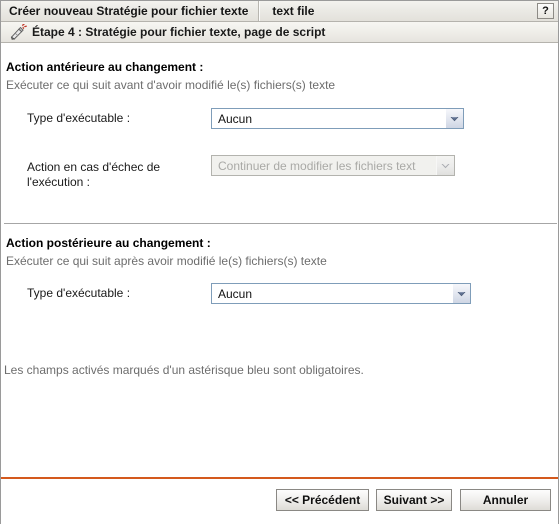 The width and height of the screenshot is (559, 524). What do you see at coordinates (337, 118) in the screenshot?
I see `executable-type-select-1: Aucun` at bounding box center [337, 118].